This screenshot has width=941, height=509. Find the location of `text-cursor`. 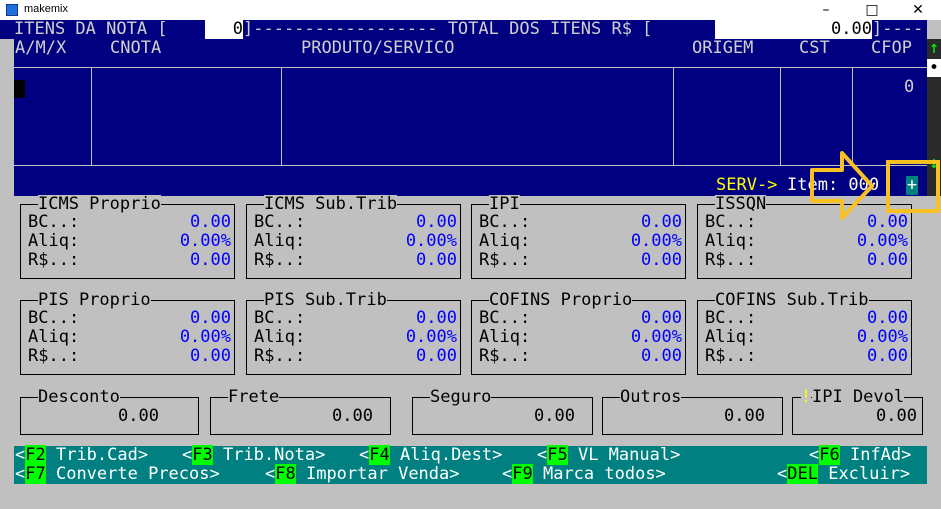

text-cursor is located at coordinates (19, 89).